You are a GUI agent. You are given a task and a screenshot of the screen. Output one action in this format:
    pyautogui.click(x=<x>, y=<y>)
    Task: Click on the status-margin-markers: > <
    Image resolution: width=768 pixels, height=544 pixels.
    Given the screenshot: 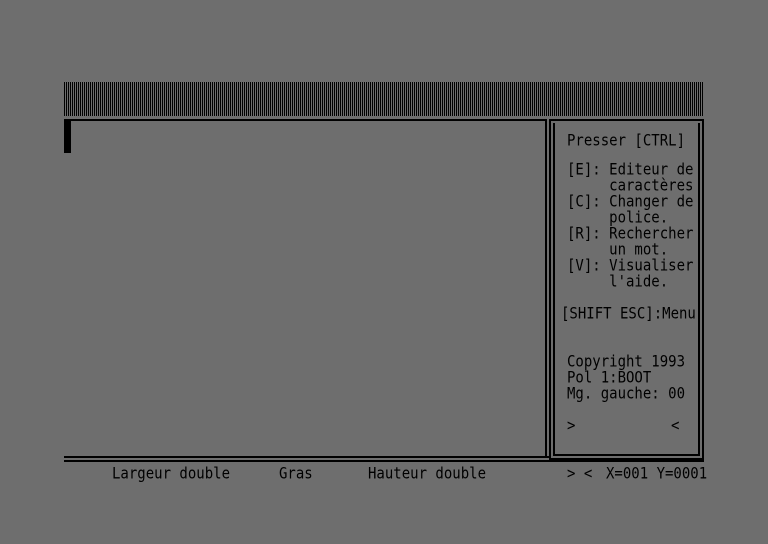 What is the action you would take?
    pyautogui.click(x=580, y=474)
    